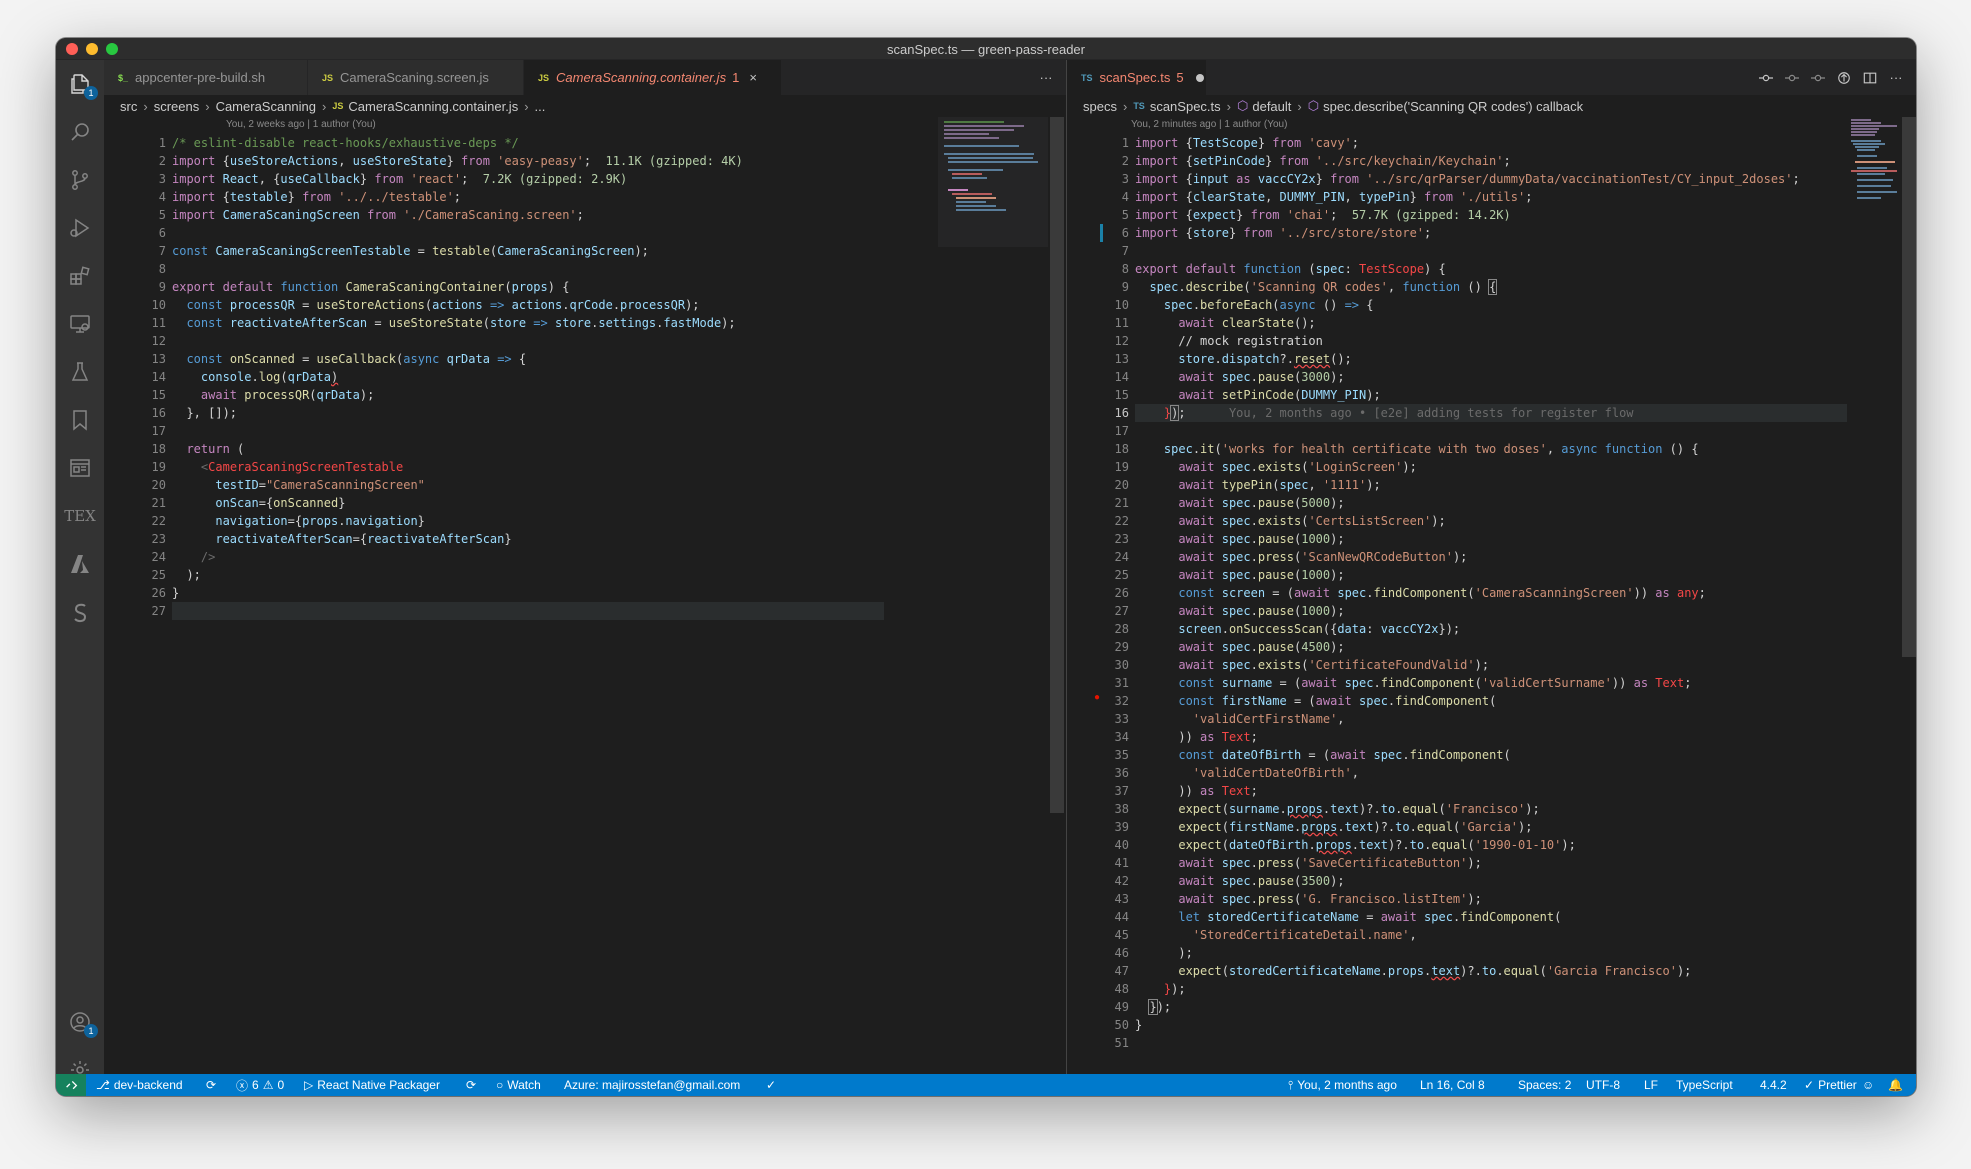 This screenshot has width=1971, height=1169. I want to click on commit-icon: ⫯, so click(1291, 1084).